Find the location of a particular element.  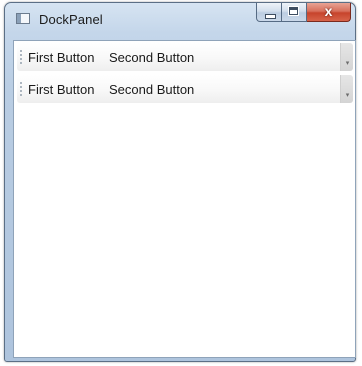

window-title: DockPanel is located at coordinates (71, 19).